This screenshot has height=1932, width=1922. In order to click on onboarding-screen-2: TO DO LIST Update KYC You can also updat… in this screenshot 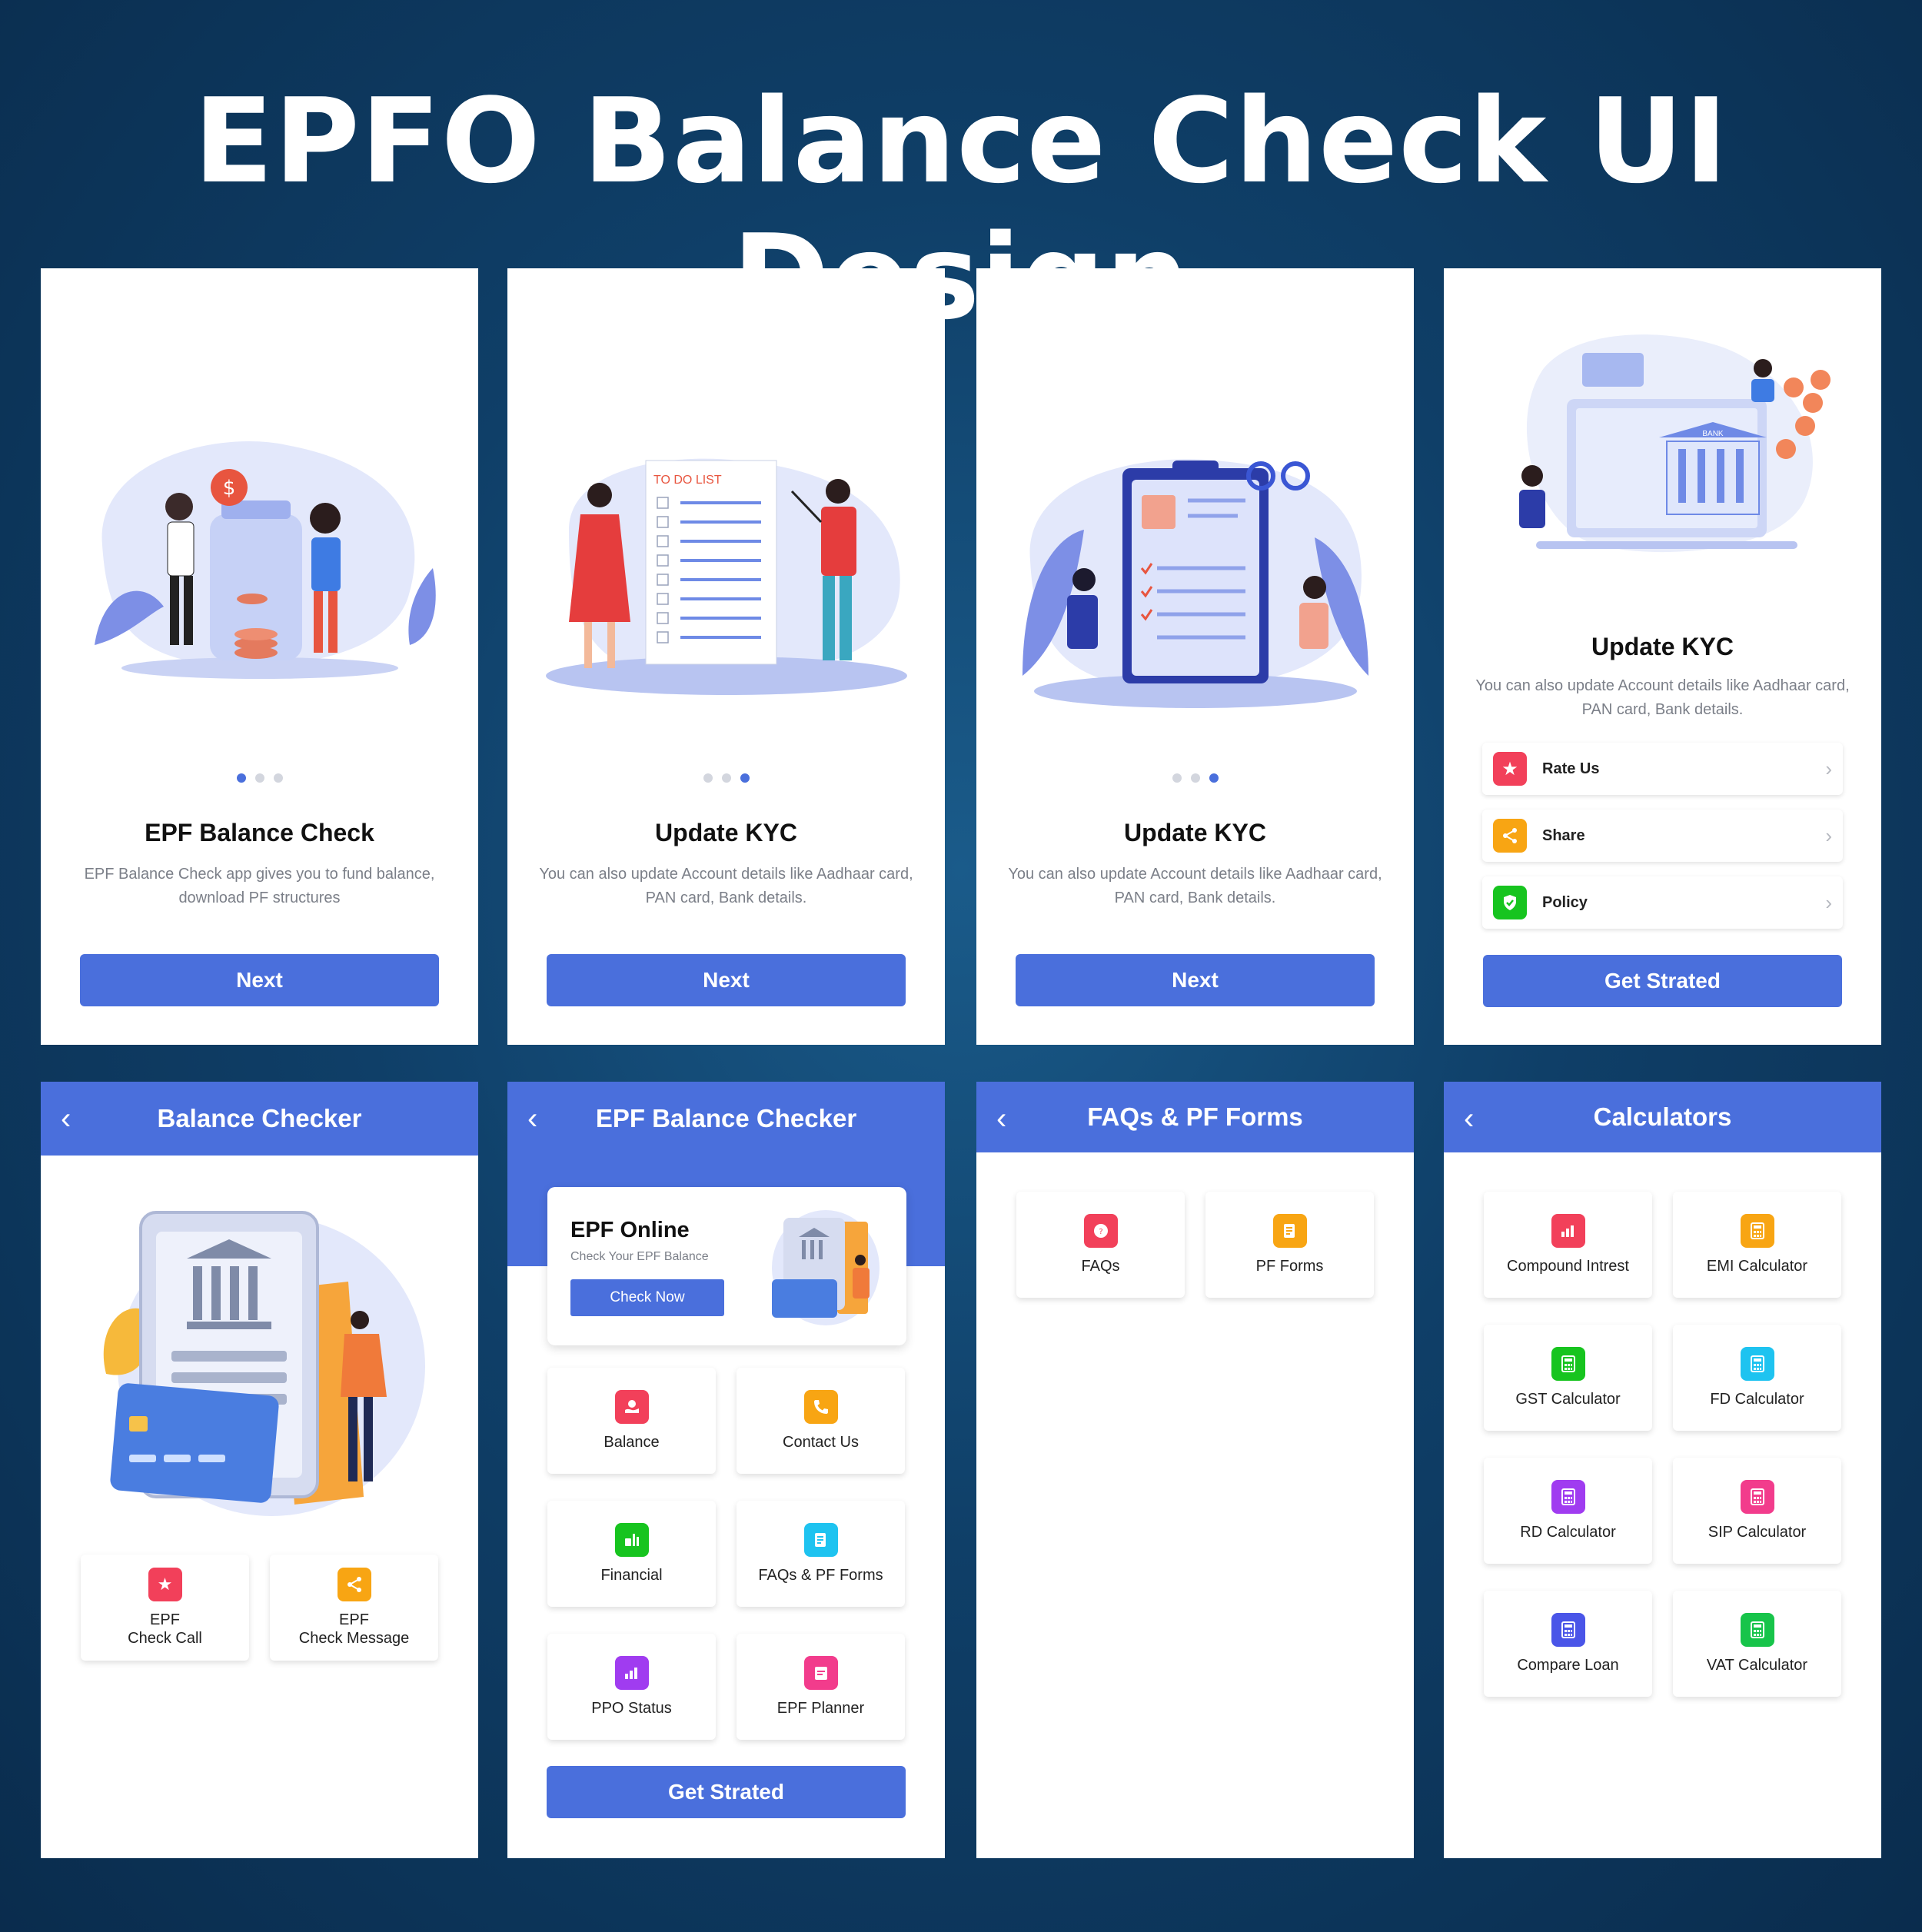, I will do `click(726, 656)`.